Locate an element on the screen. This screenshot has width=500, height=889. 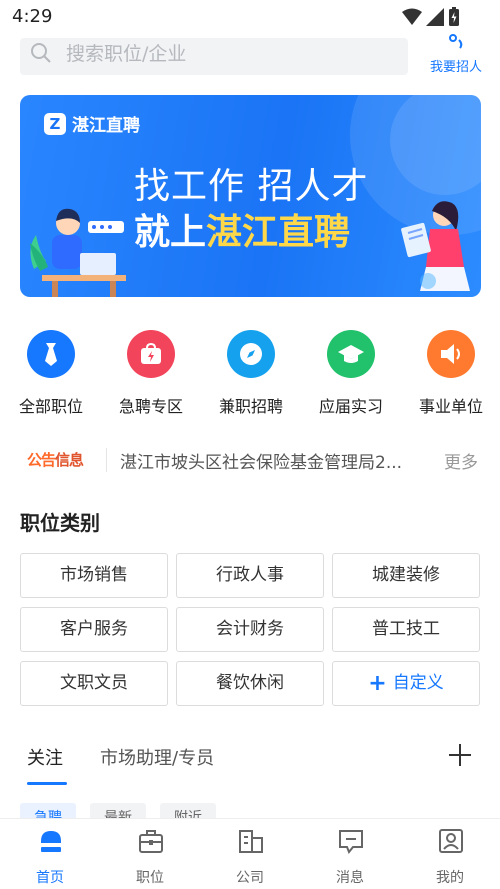
battery-icon is located at coordinates (454, 16).